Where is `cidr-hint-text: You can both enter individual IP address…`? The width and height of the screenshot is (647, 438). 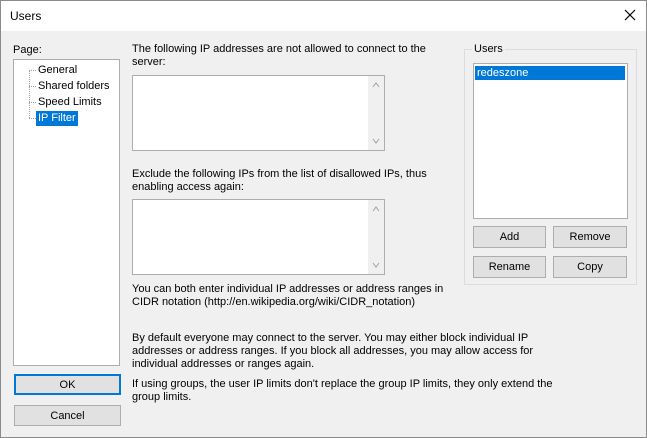
cidr-hint-text: You can both enter individual IP address… is located at coordinates (288, 295).